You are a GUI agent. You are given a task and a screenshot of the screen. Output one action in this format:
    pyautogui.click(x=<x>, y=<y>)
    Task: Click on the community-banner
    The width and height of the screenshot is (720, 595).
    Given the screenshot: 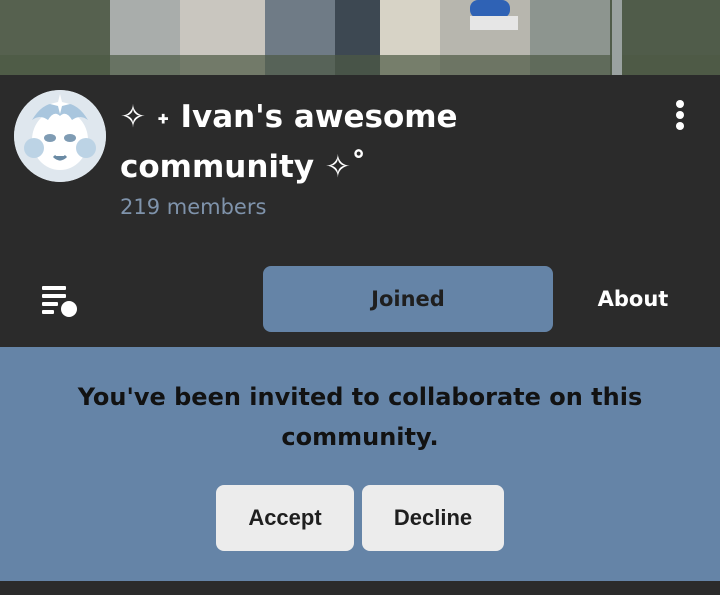 What is the action you would take?
    pyautogui.click(x=360, y=37)
    